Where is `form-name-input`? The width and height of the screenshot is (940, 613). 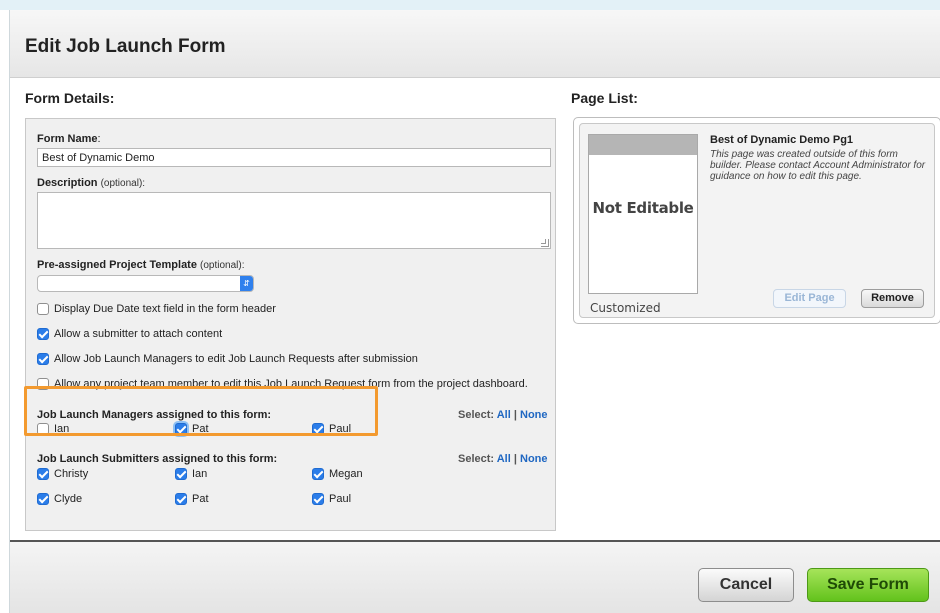 form-name-input is located at coordinates (294, 157).